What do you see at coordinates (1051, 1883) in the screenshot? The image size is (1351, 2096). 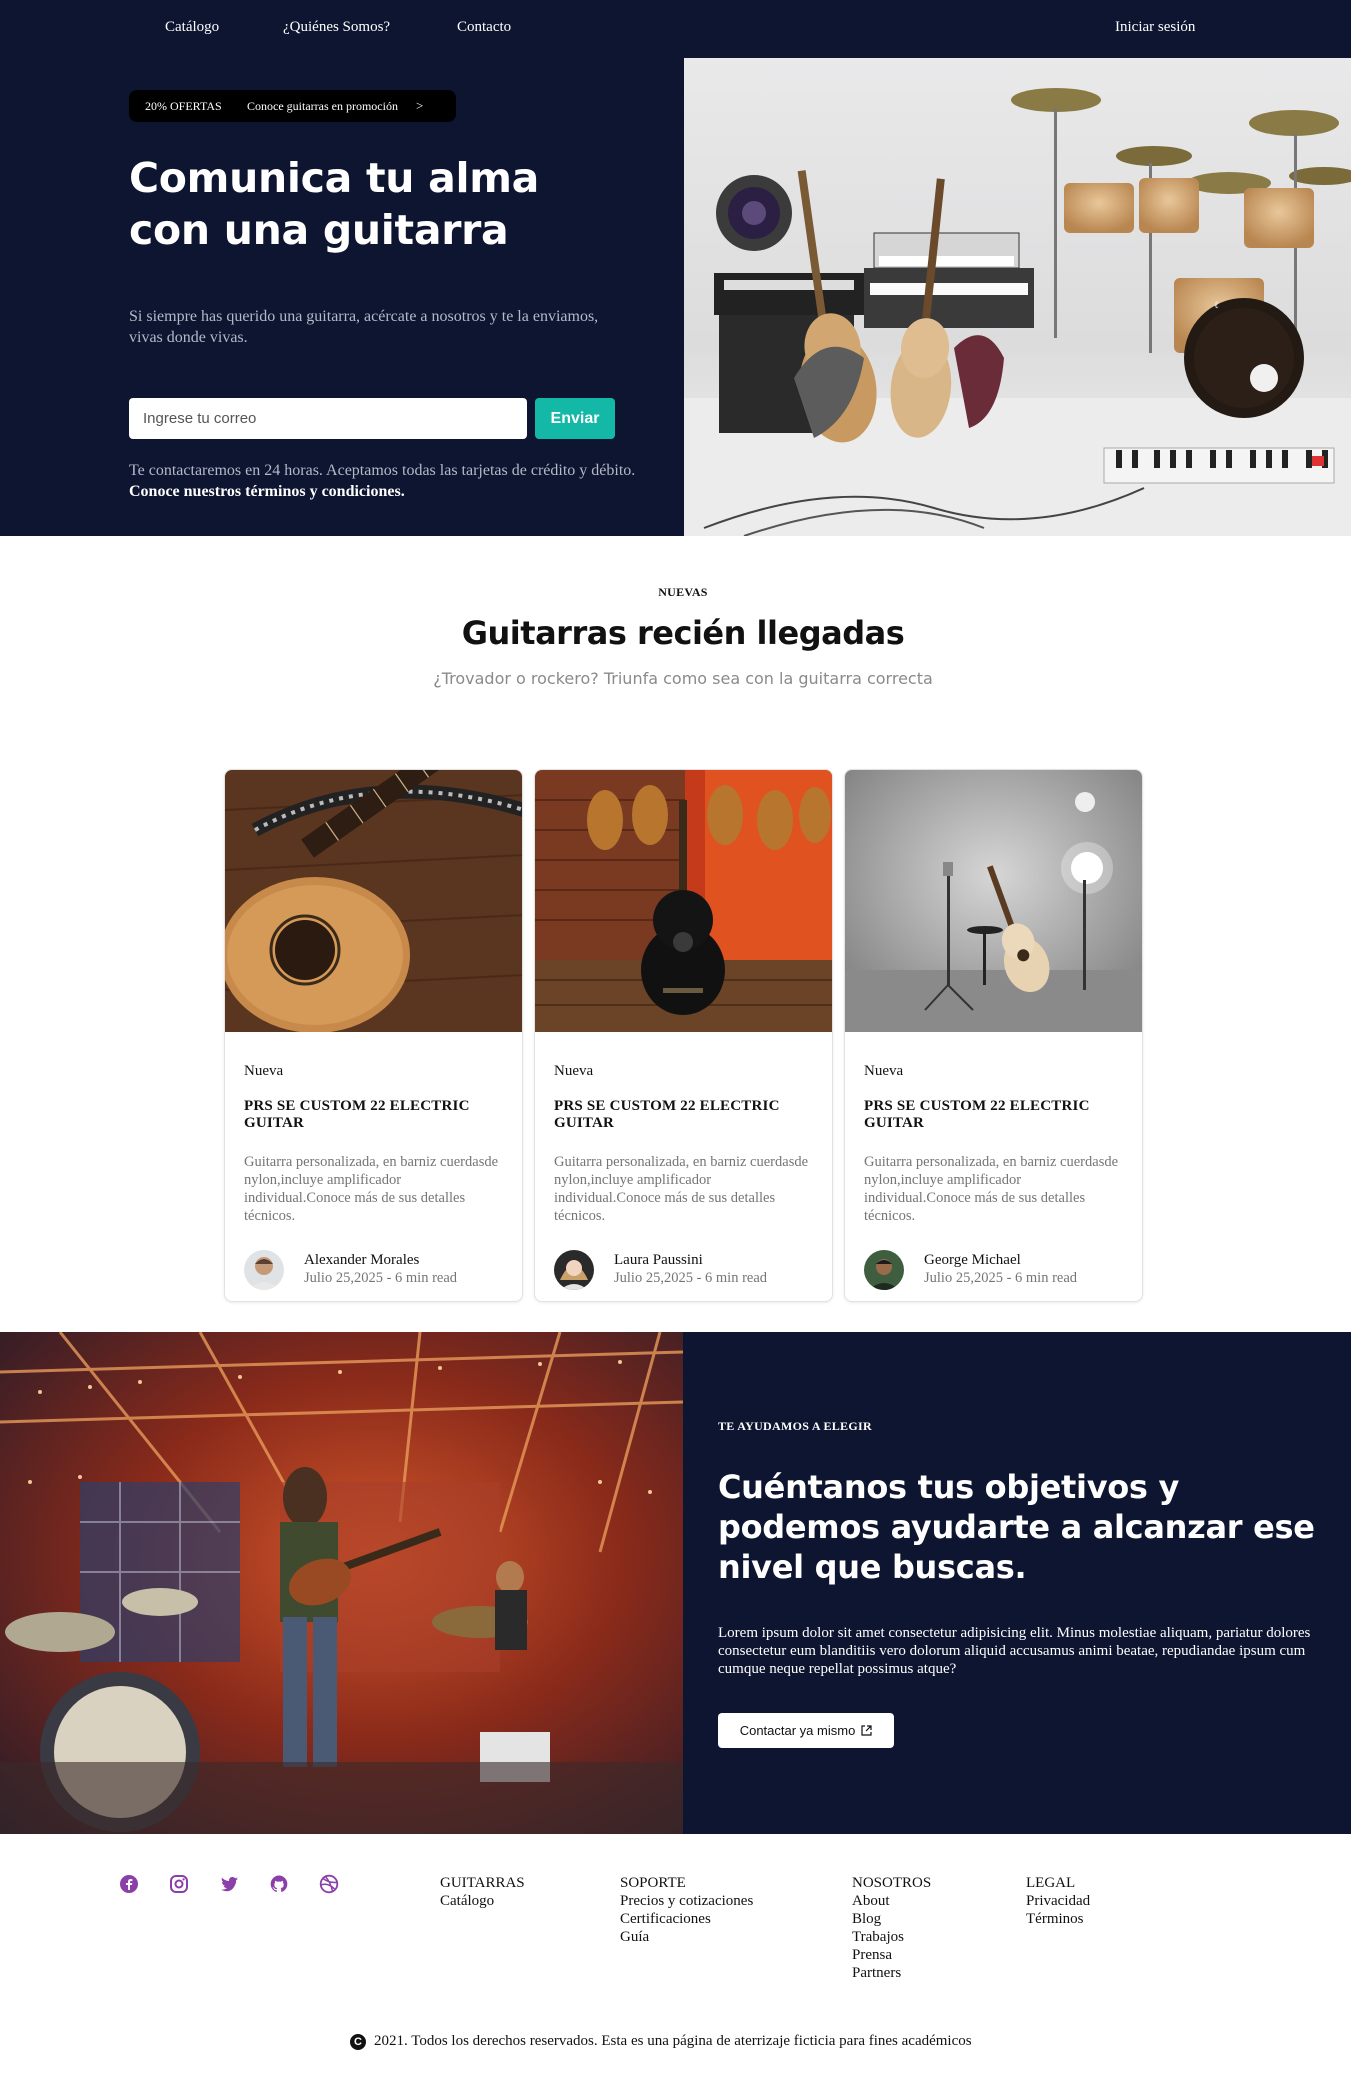 I see `footer-heading: LEGAL` at bounding box center [1051, 1883].